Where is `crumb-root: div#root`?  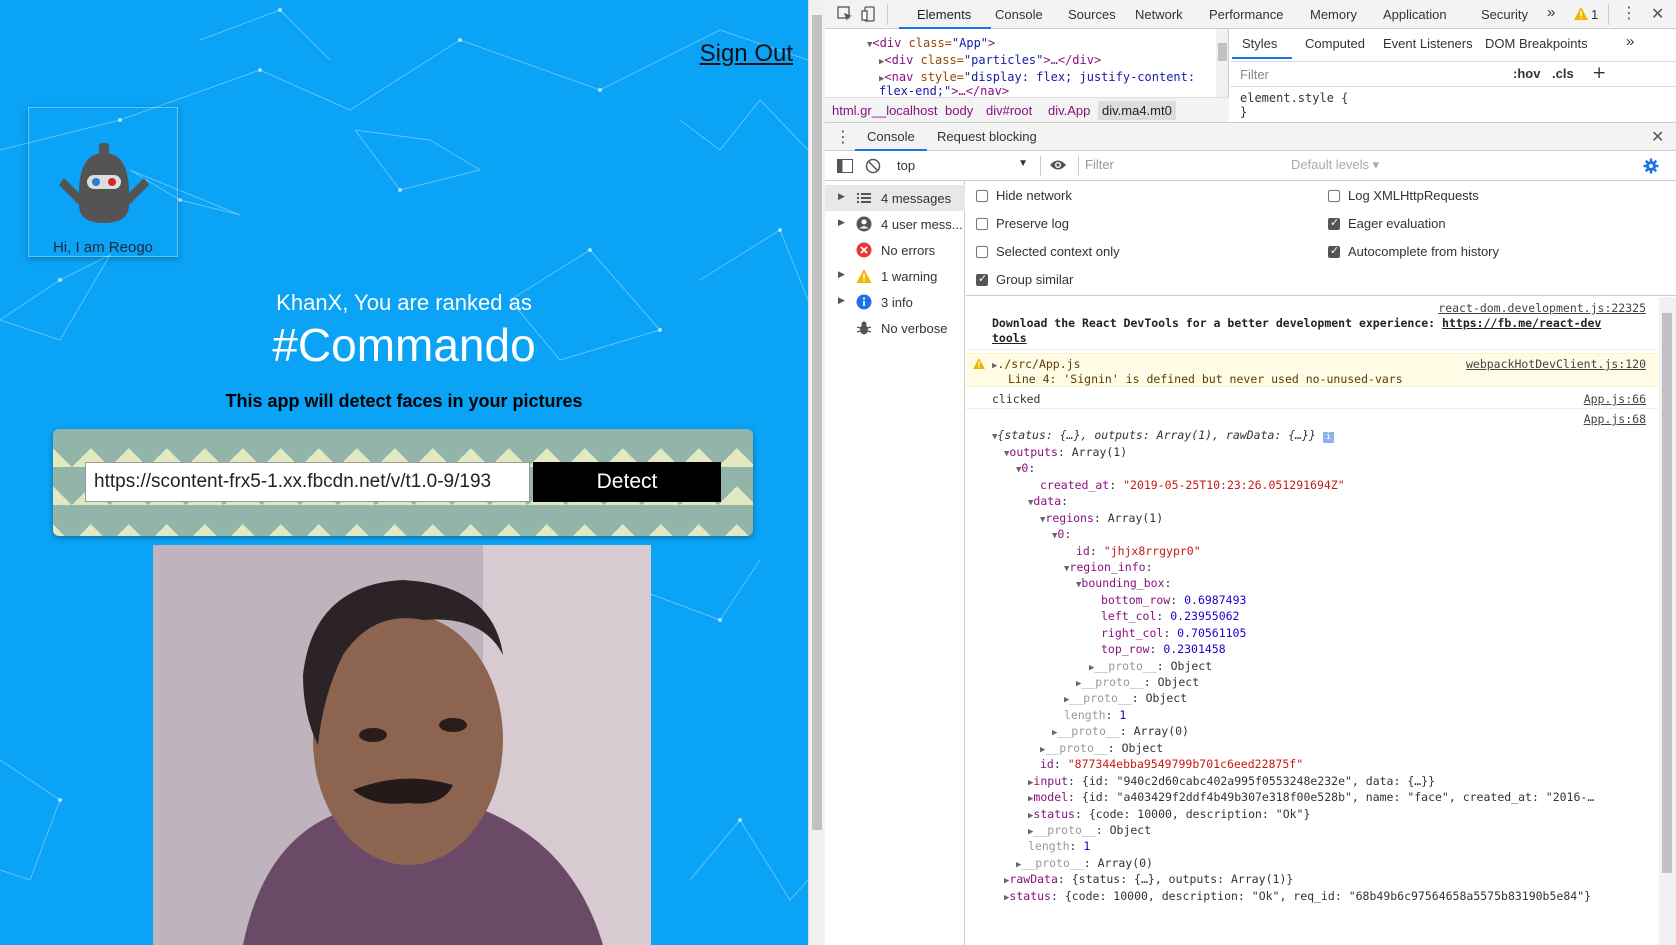
crumb-root: div#root is located at coordinates (1009, 110).